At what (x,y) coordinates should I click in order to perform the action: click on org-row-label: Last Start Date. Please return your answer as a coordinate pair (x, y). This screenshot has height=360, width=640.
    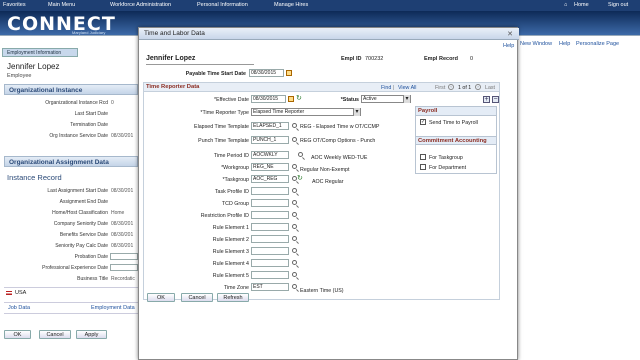
    Looking at the image, I should click on (91, 114).